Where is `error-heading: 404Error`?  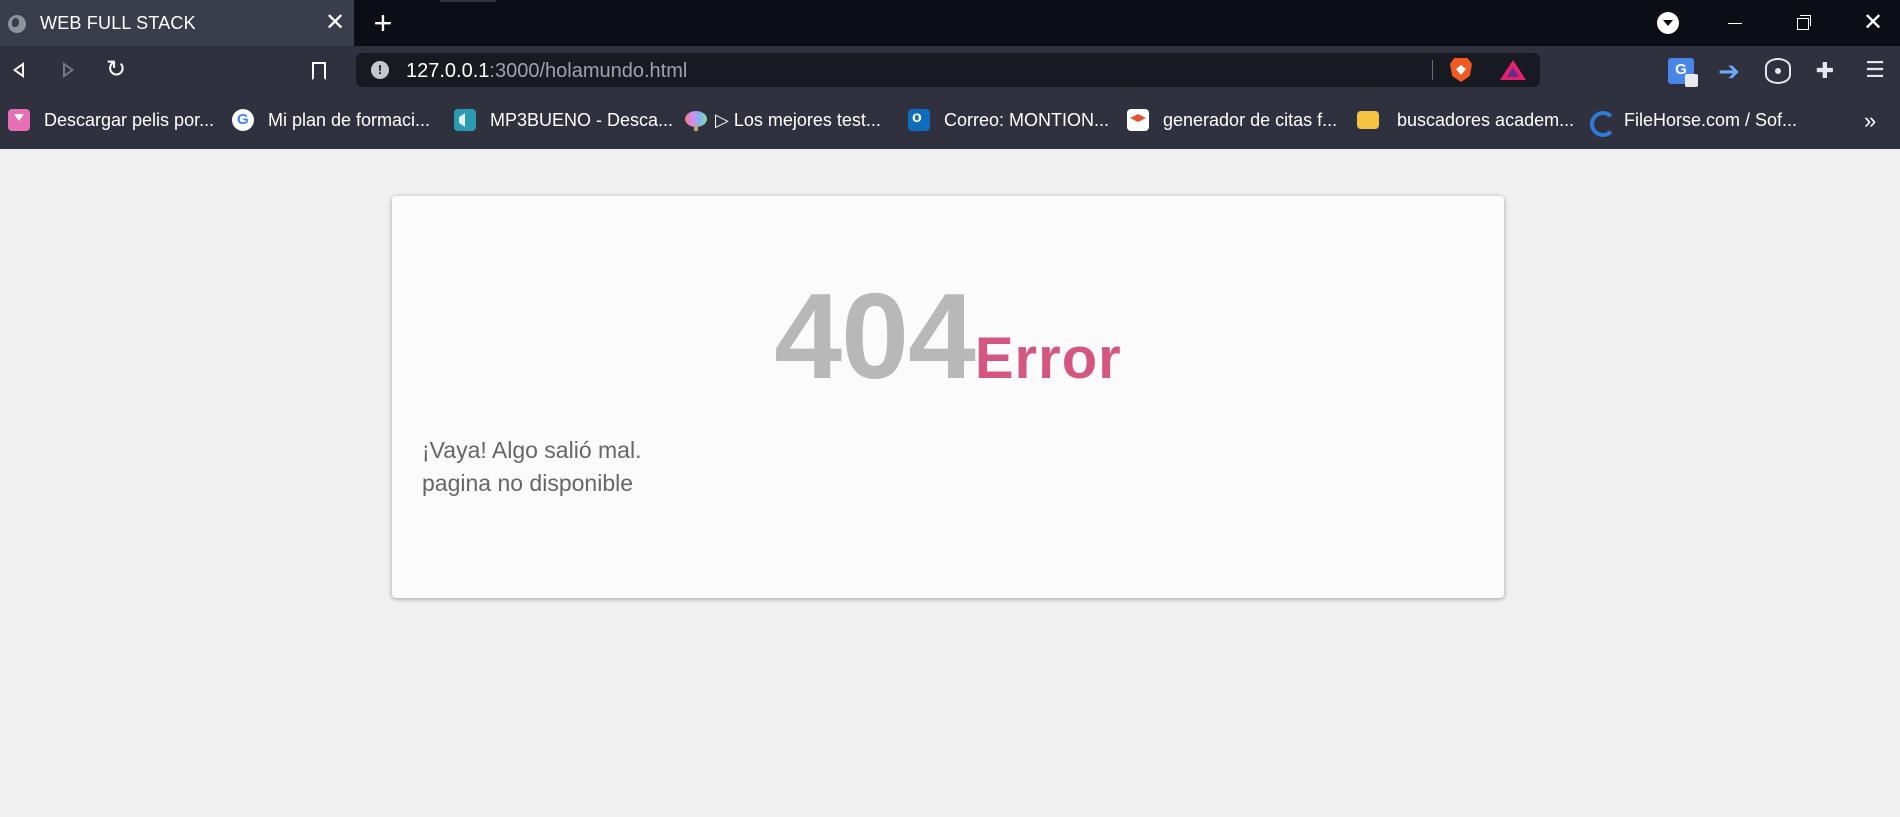 error-heading: 404Error is located at coordinates (948, 336).